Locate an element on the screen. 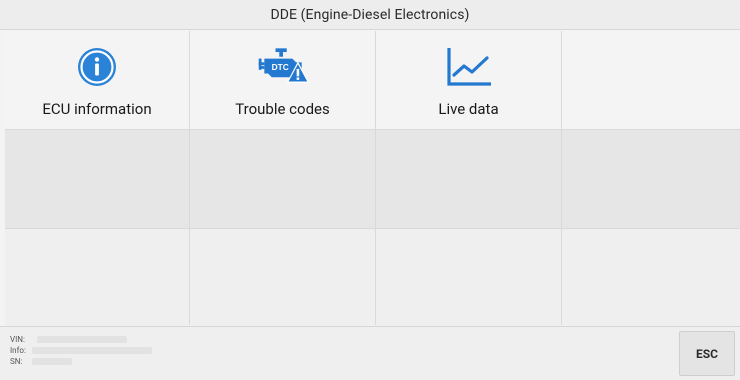 The image size is (740, 380). dtc-icon-text: DTC is located at coordinates (279, 67).